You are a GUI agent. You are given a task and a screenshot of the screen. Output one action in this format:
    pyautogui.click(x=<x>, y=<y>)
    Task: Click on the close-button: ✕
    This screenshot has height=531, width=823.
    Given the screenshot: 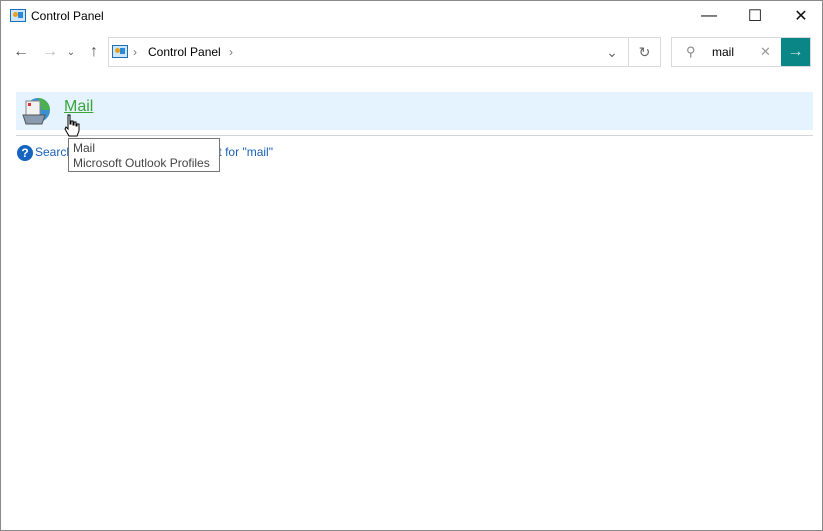 What is the action you would take?
    pyautogui.click(x=800, y=16)
    